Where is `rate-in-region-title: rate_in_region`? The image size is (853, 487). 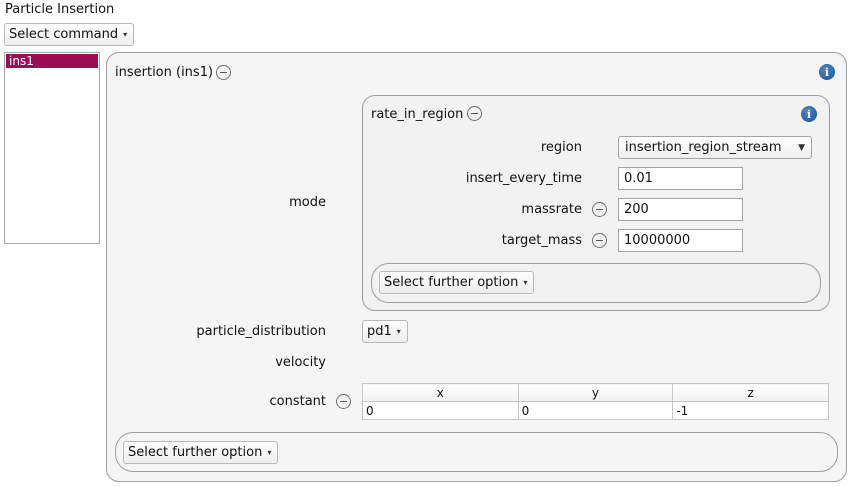 rate-in-region-title: rate_in_region is located at coordinates (417, 114).